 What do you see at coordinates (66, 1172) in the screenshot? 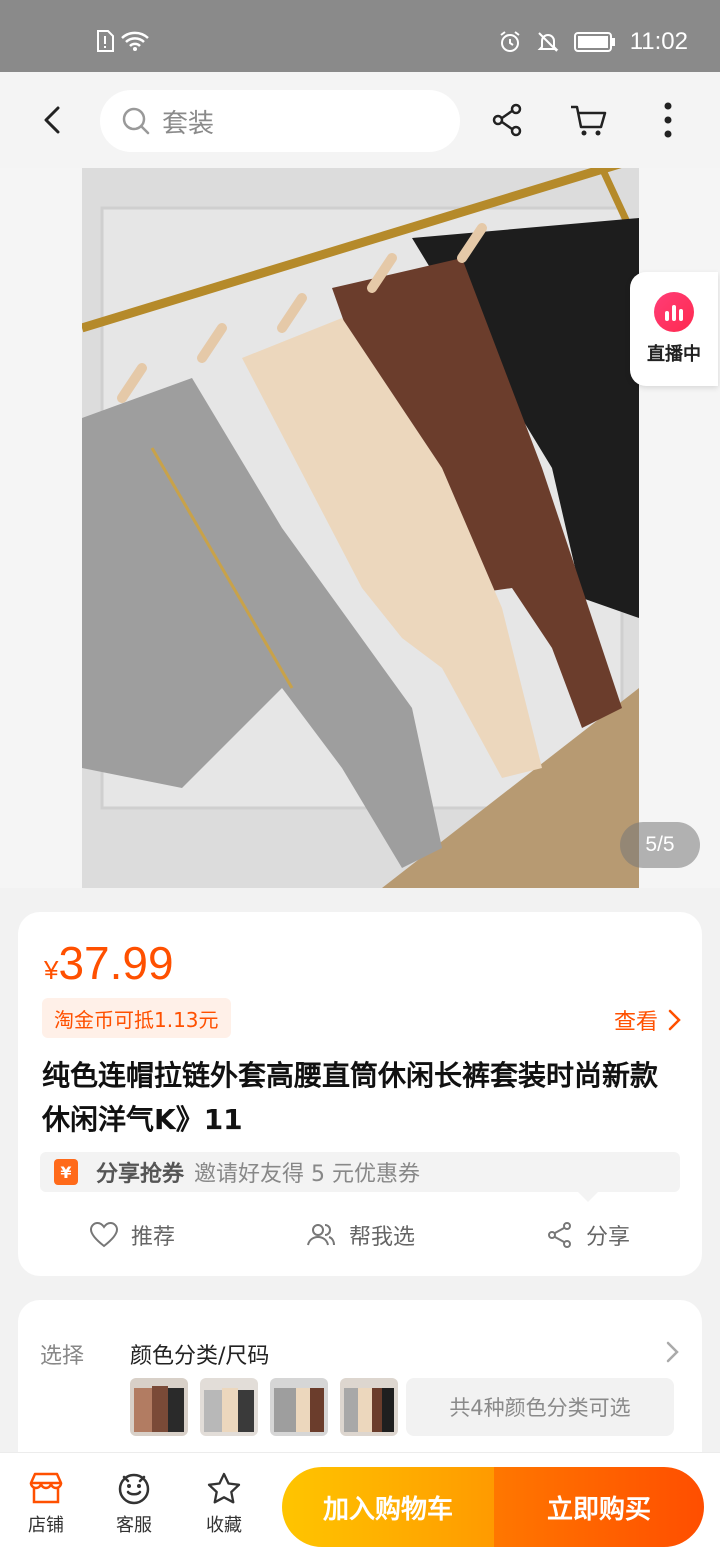
I see `coupon-yen-icon: ¥` at bounding box center [66, 1172].